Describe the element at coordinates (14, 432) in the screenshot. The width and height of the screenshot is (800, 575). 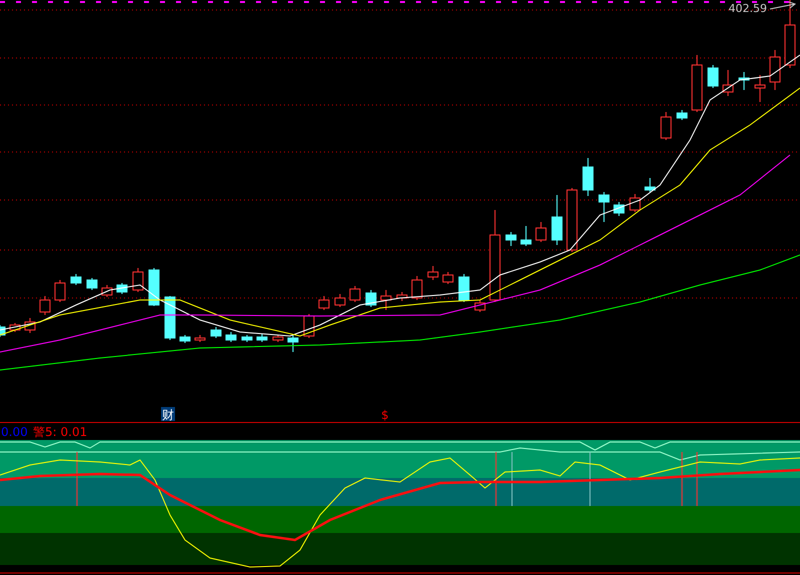
I see `legend-text: 0.00` at that location.